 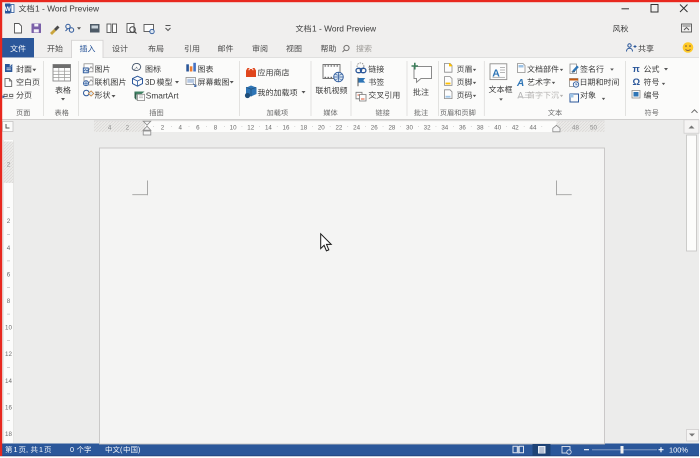 What do you see at coordinates (374, 127) in the screenshot?
I see `svg-text: 26` at bounding box center [374, 127].